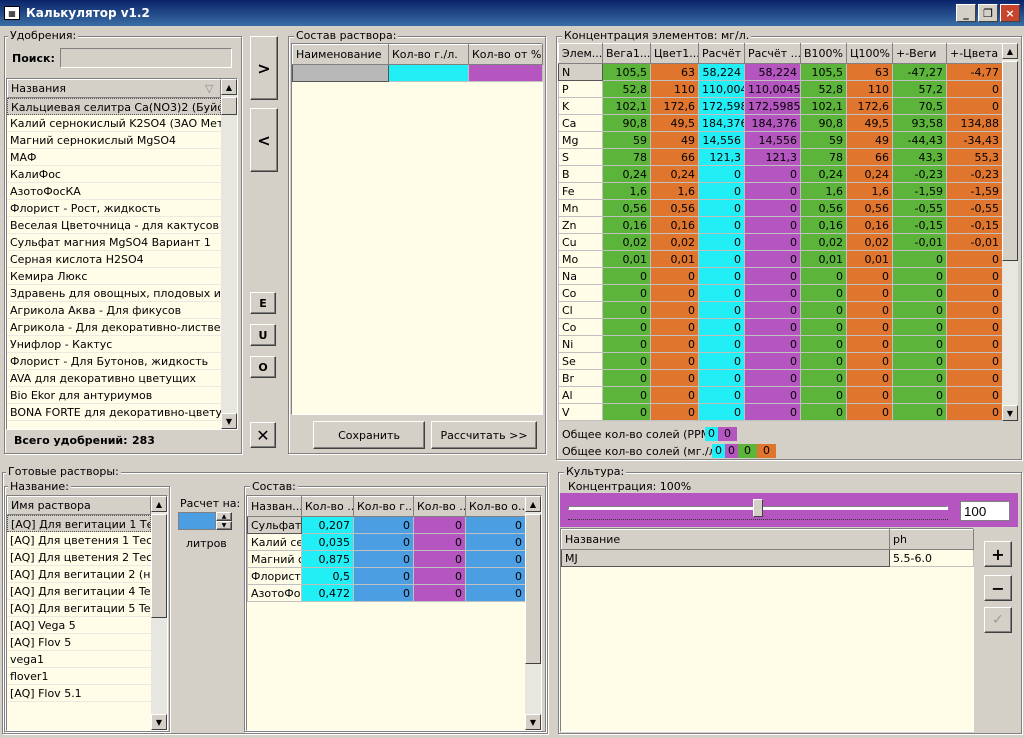  Describe the element at coordinates (767, 558) in the screenshot. I see `culture-row: MJ 5.5-6.0` at that location.